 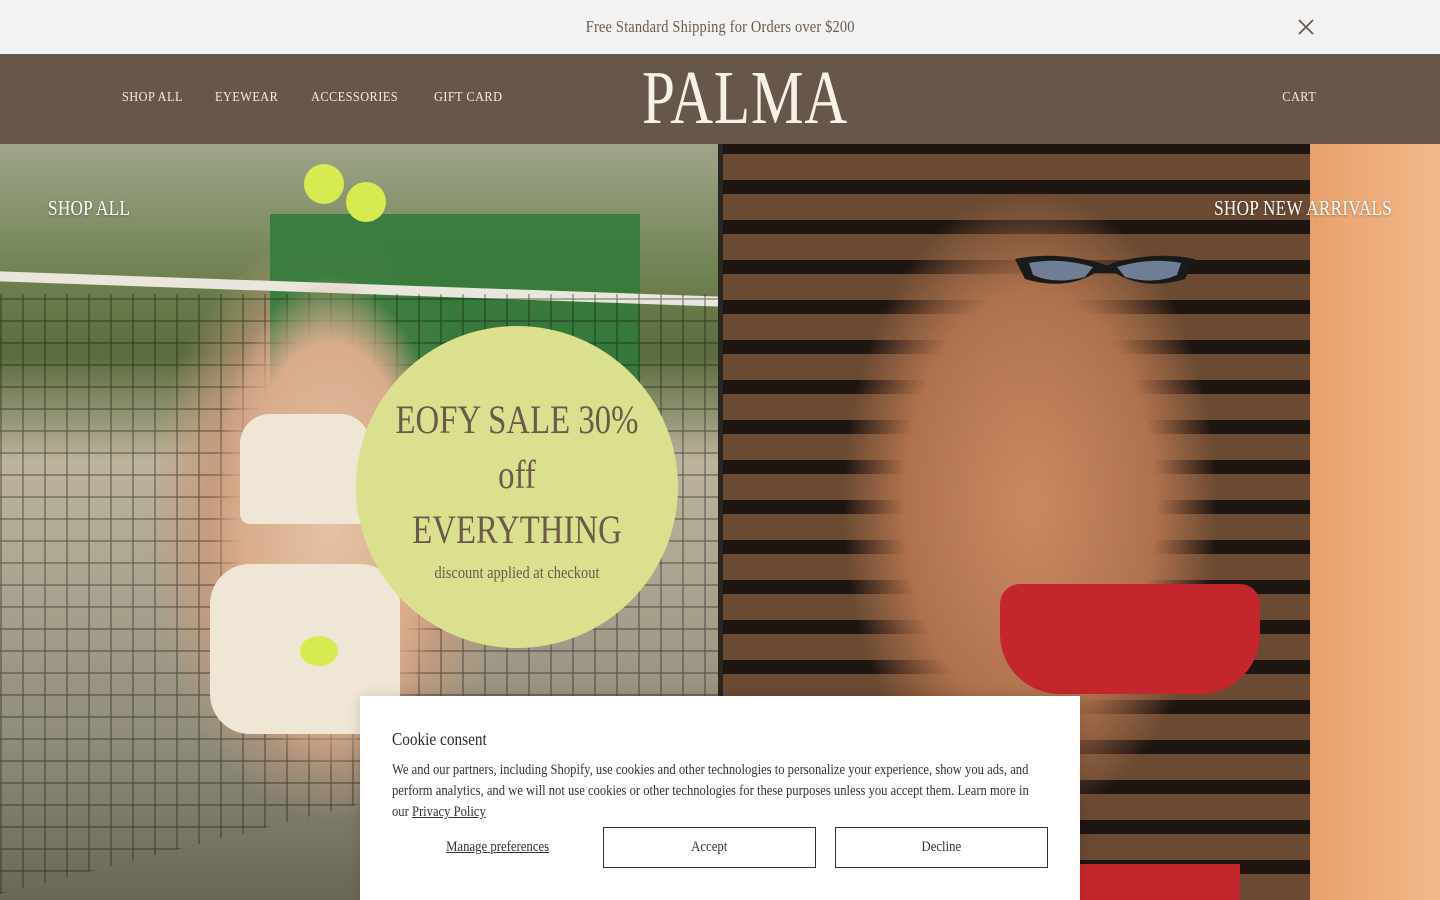 What do you see at coordinates (1130, 639) in the screenshot?
I see `bikini-top` at bounding box center [1130, 639].